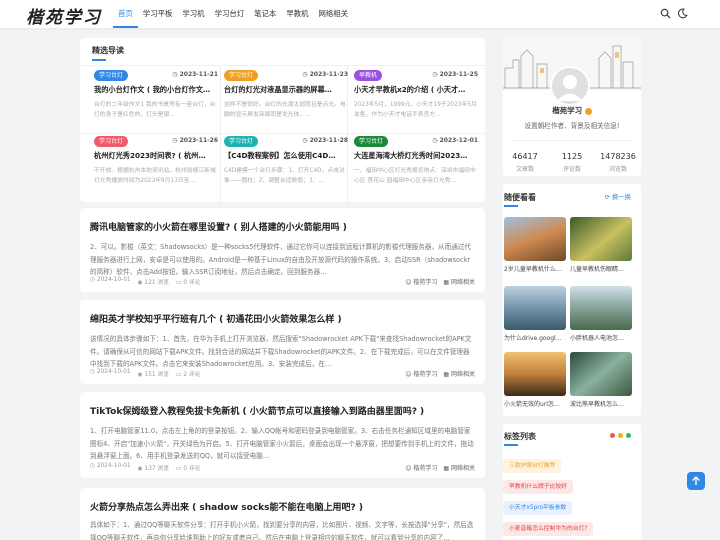 The width and height of the screenshot is (720, 540). Describe the element at coordinates (188, 469) in the screenshot. I see `comment-count: ▭ 0 评论` at that location.